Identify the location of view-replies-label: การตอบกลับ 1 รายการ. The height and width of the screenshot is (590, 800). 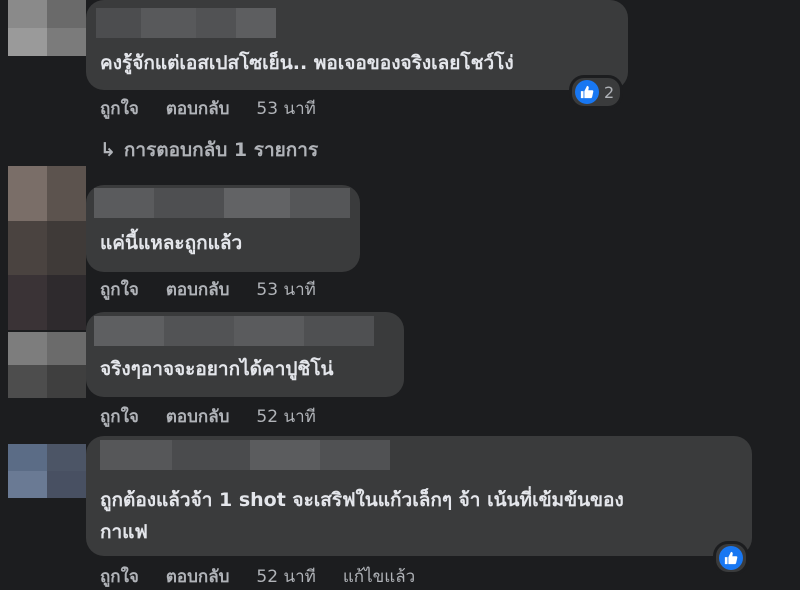
(221, 150).